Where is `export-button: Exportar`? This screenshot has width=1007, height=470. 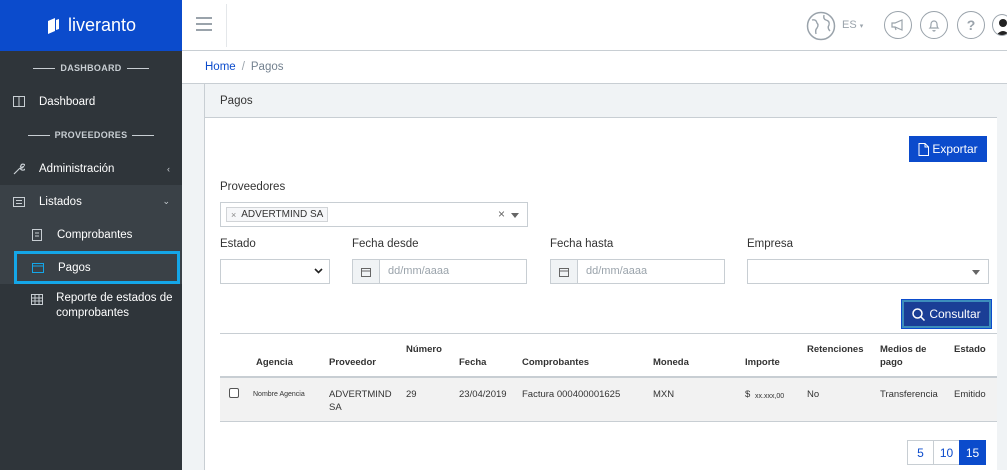 export-button: Exportar is located at coordinates (948, 149).